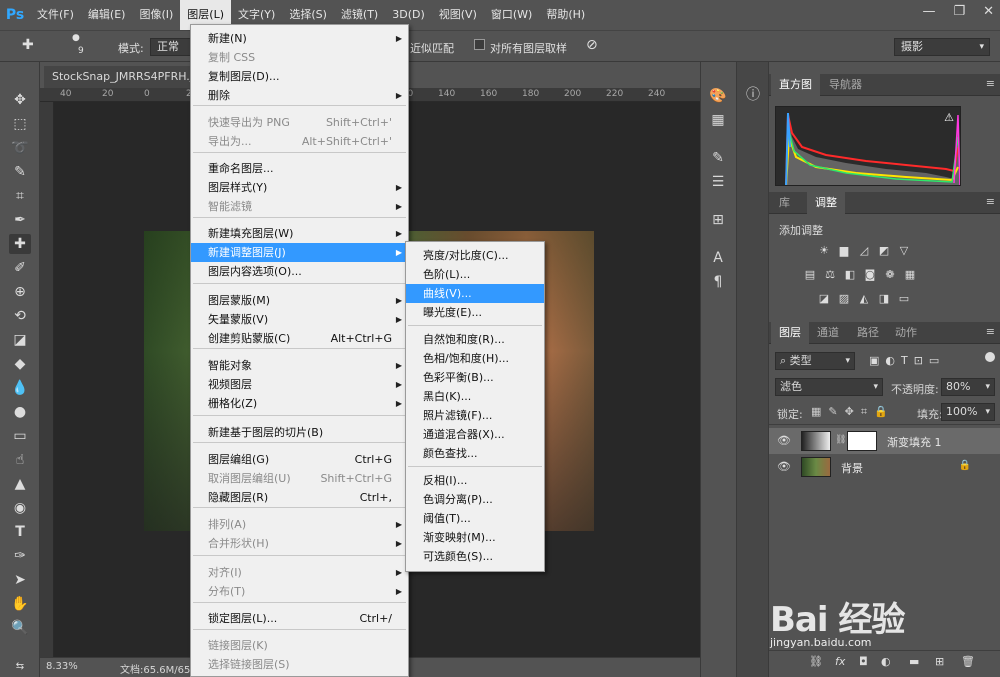 This screenshot has width=1000, height=677. I want to click on photo-filter-icon: ◙, so click(870, 275).